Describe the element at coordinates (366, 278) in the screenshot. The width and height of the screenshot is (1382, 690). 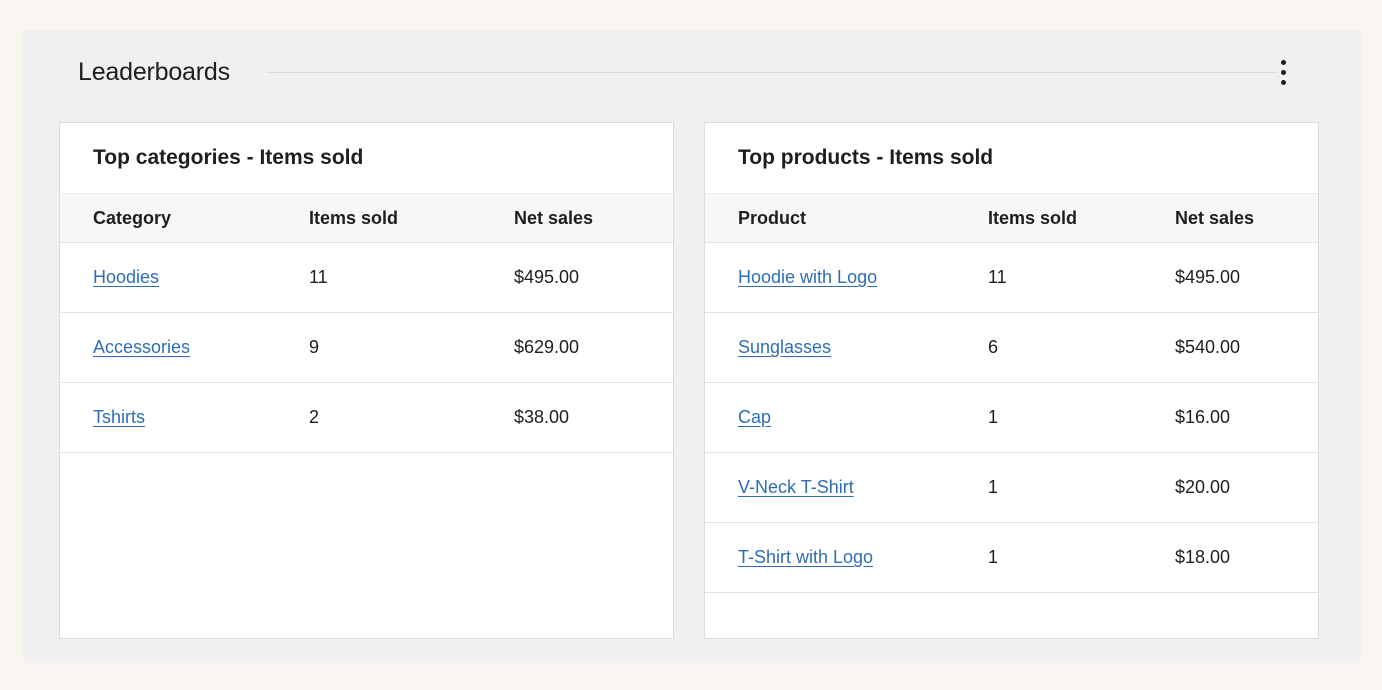
I see `table-row: Hoodies 11 $495.00` at that location.